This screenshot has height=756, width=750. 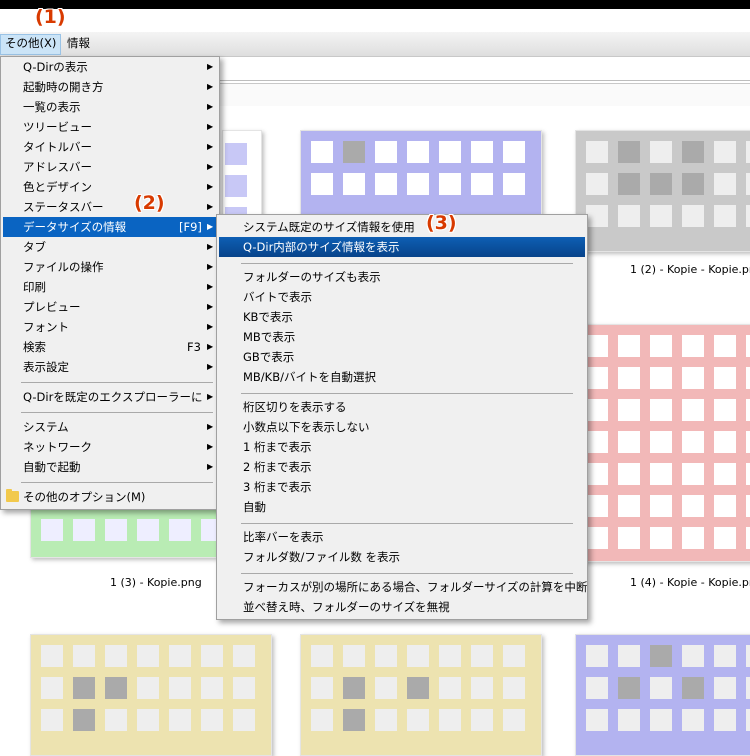 What do you see at coordinates (484, 69) in the screenshot?
I see `address-bar` at bounding box center [484, 69].